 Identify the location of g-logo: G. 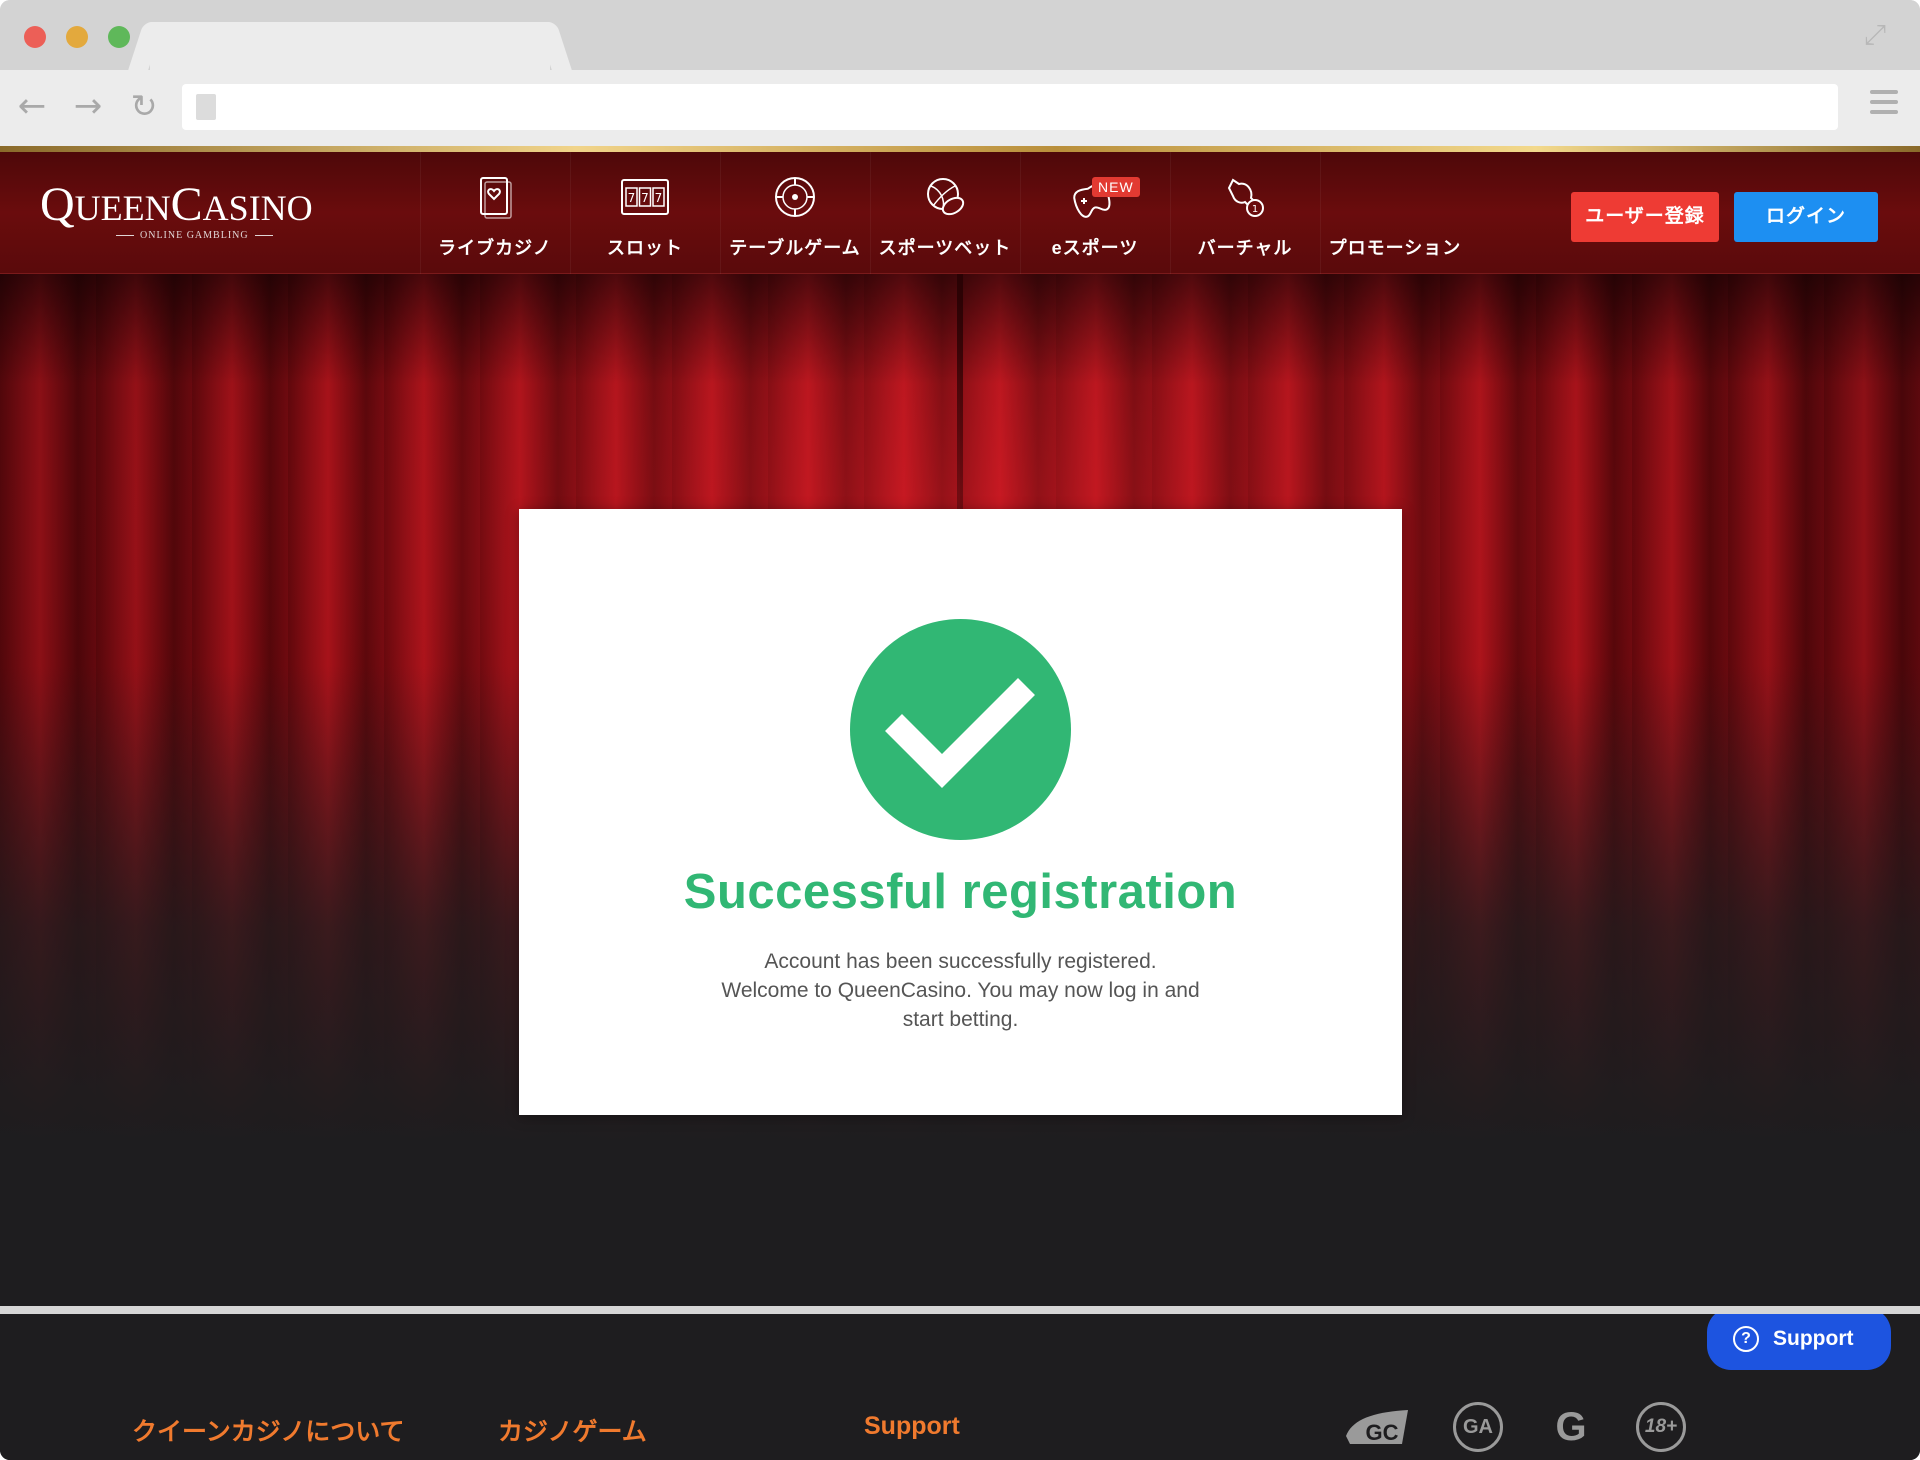
(1571, 1427).